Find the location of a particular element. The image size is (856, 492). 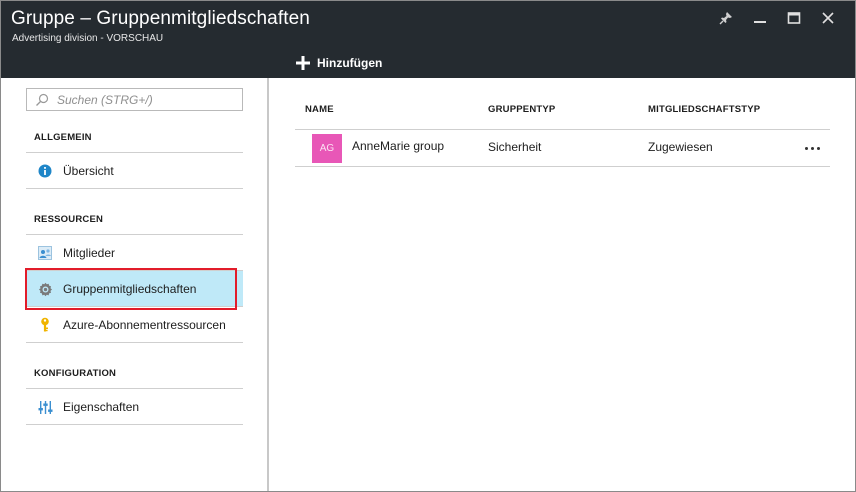

menu-item-label: Azure-Abonnementressourcen is located at coordinates (144, 325).